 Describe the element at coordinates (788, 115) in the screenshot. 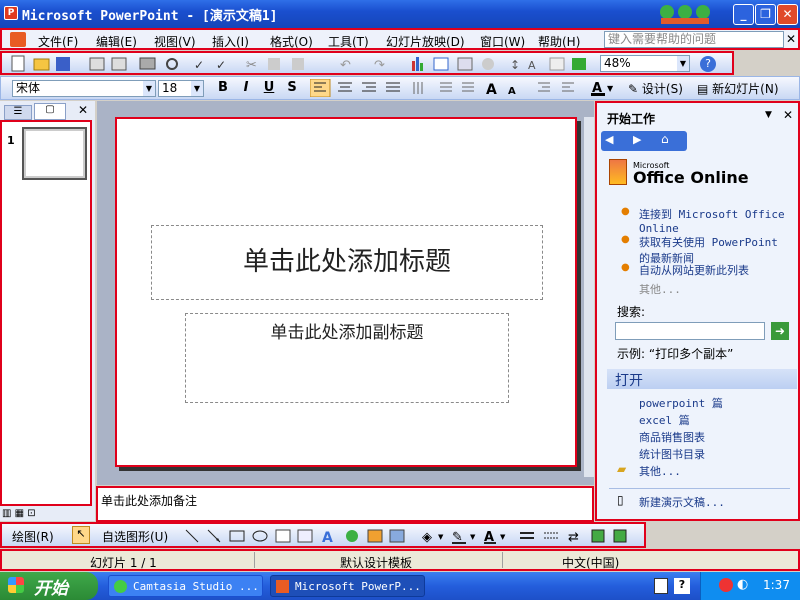

I see `close-icon: ✕` at that location.